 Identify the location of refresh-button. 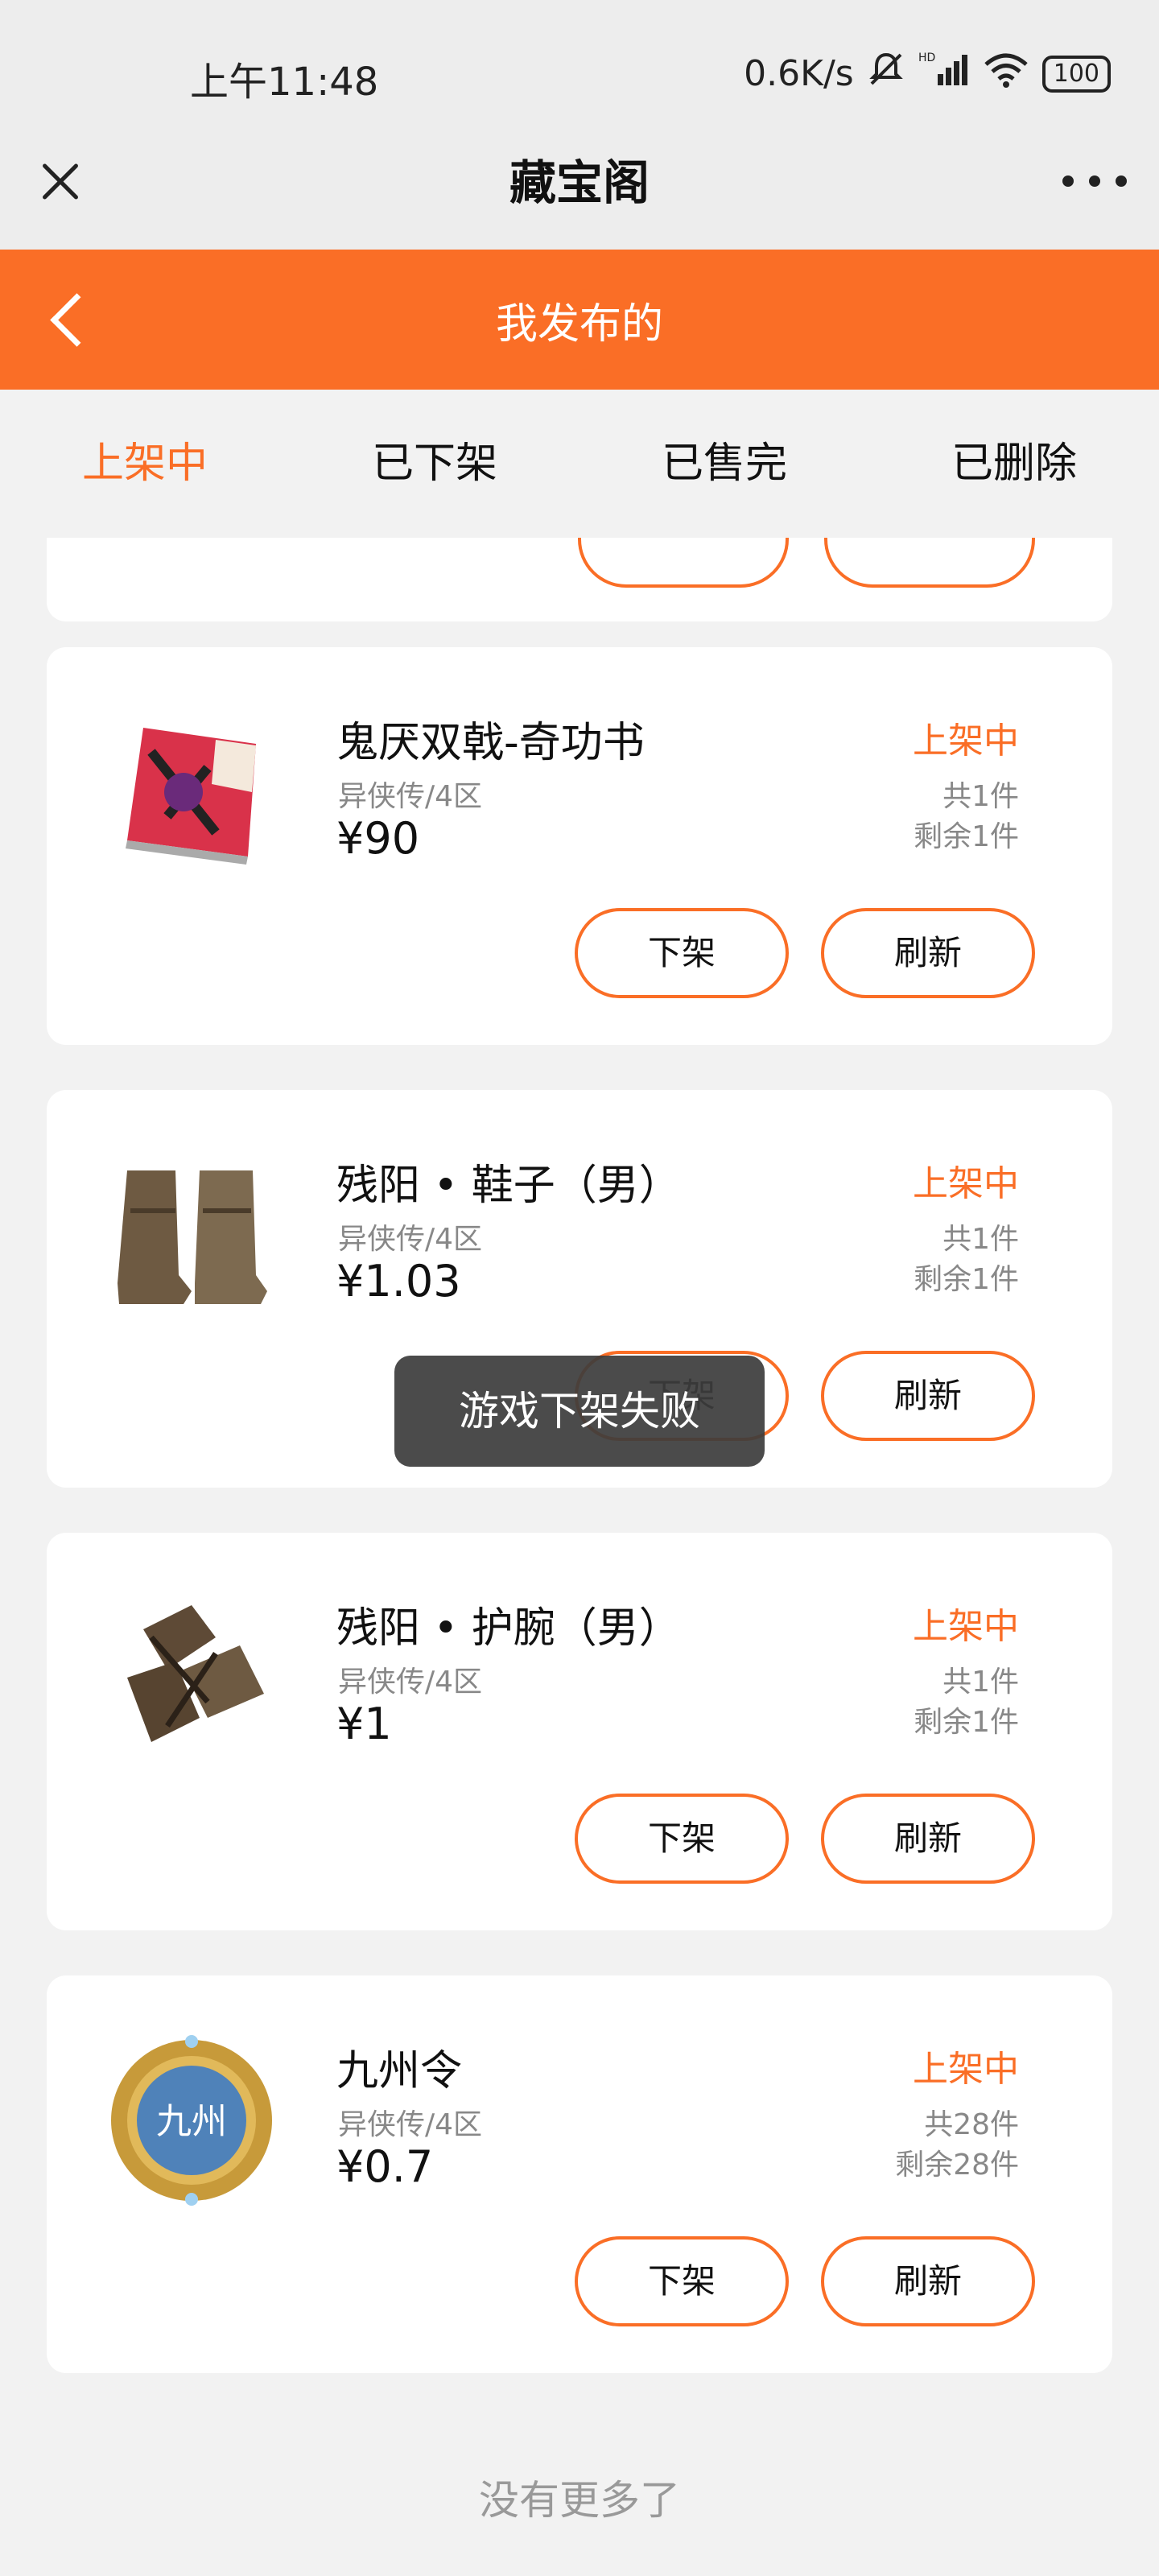
(929, 563).